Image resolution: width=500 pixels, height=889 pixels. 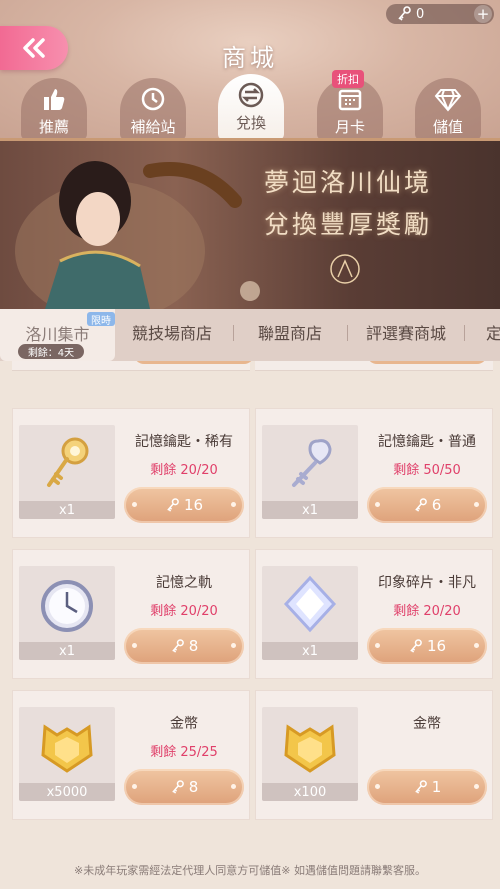 I want to click on key-currency-display: 0 +, so click(x=440, y=14).